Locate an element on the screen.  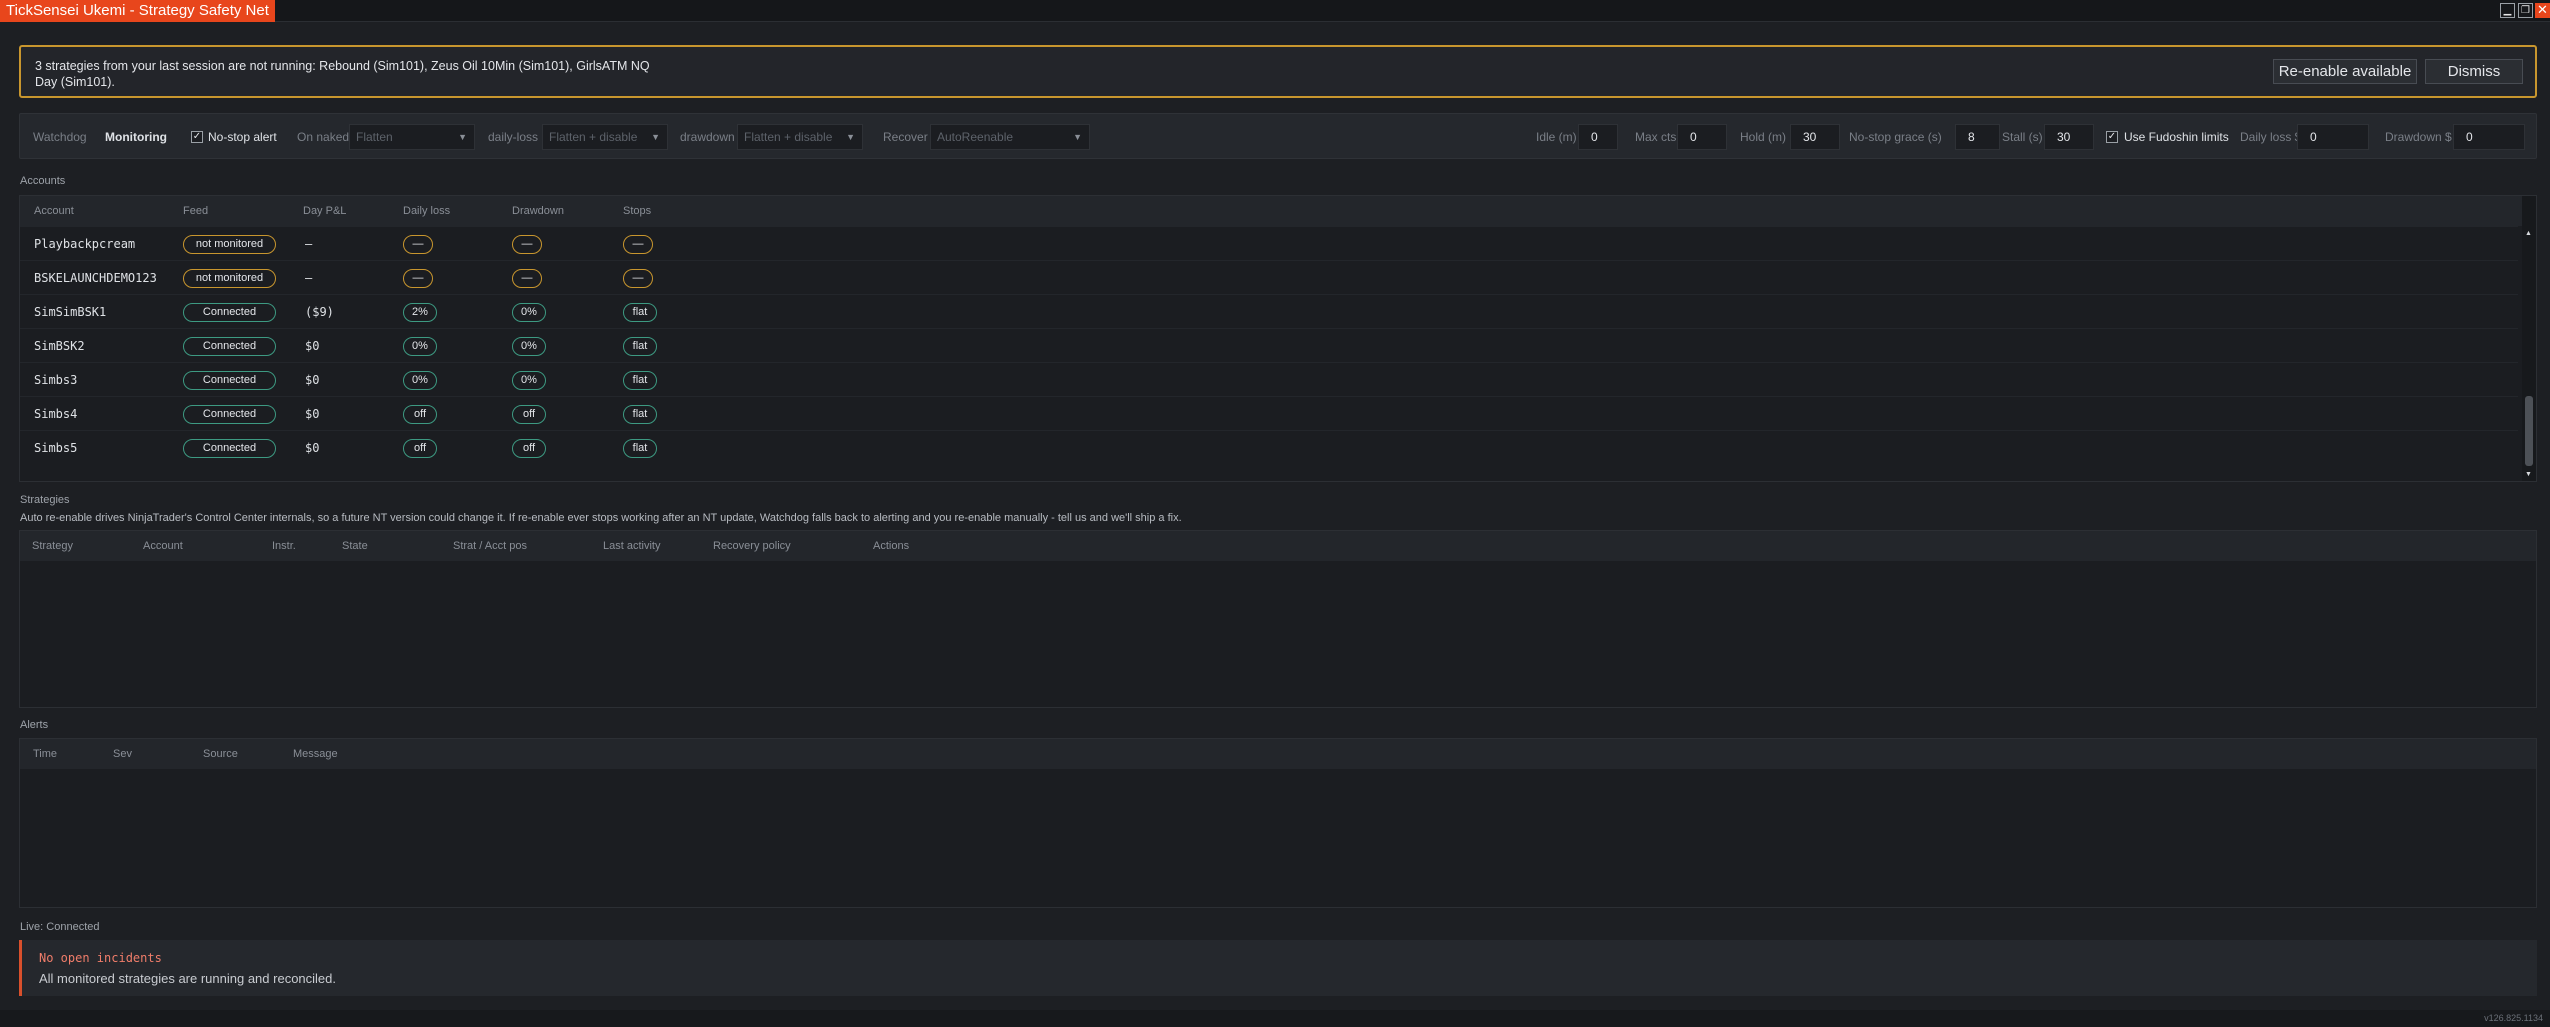
table-row: Playbackpcream not monitored – — — — is located at coordinates (1269, 243).